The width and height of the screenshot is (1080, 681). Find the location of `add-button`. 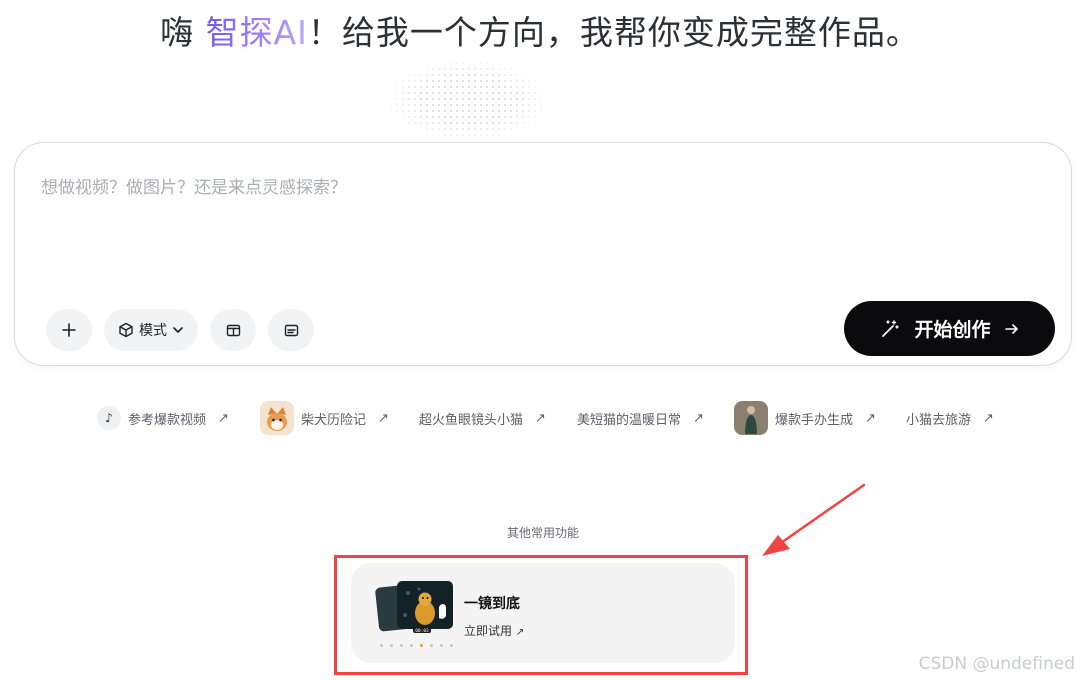

add-button is located at coordinates (69, 330).